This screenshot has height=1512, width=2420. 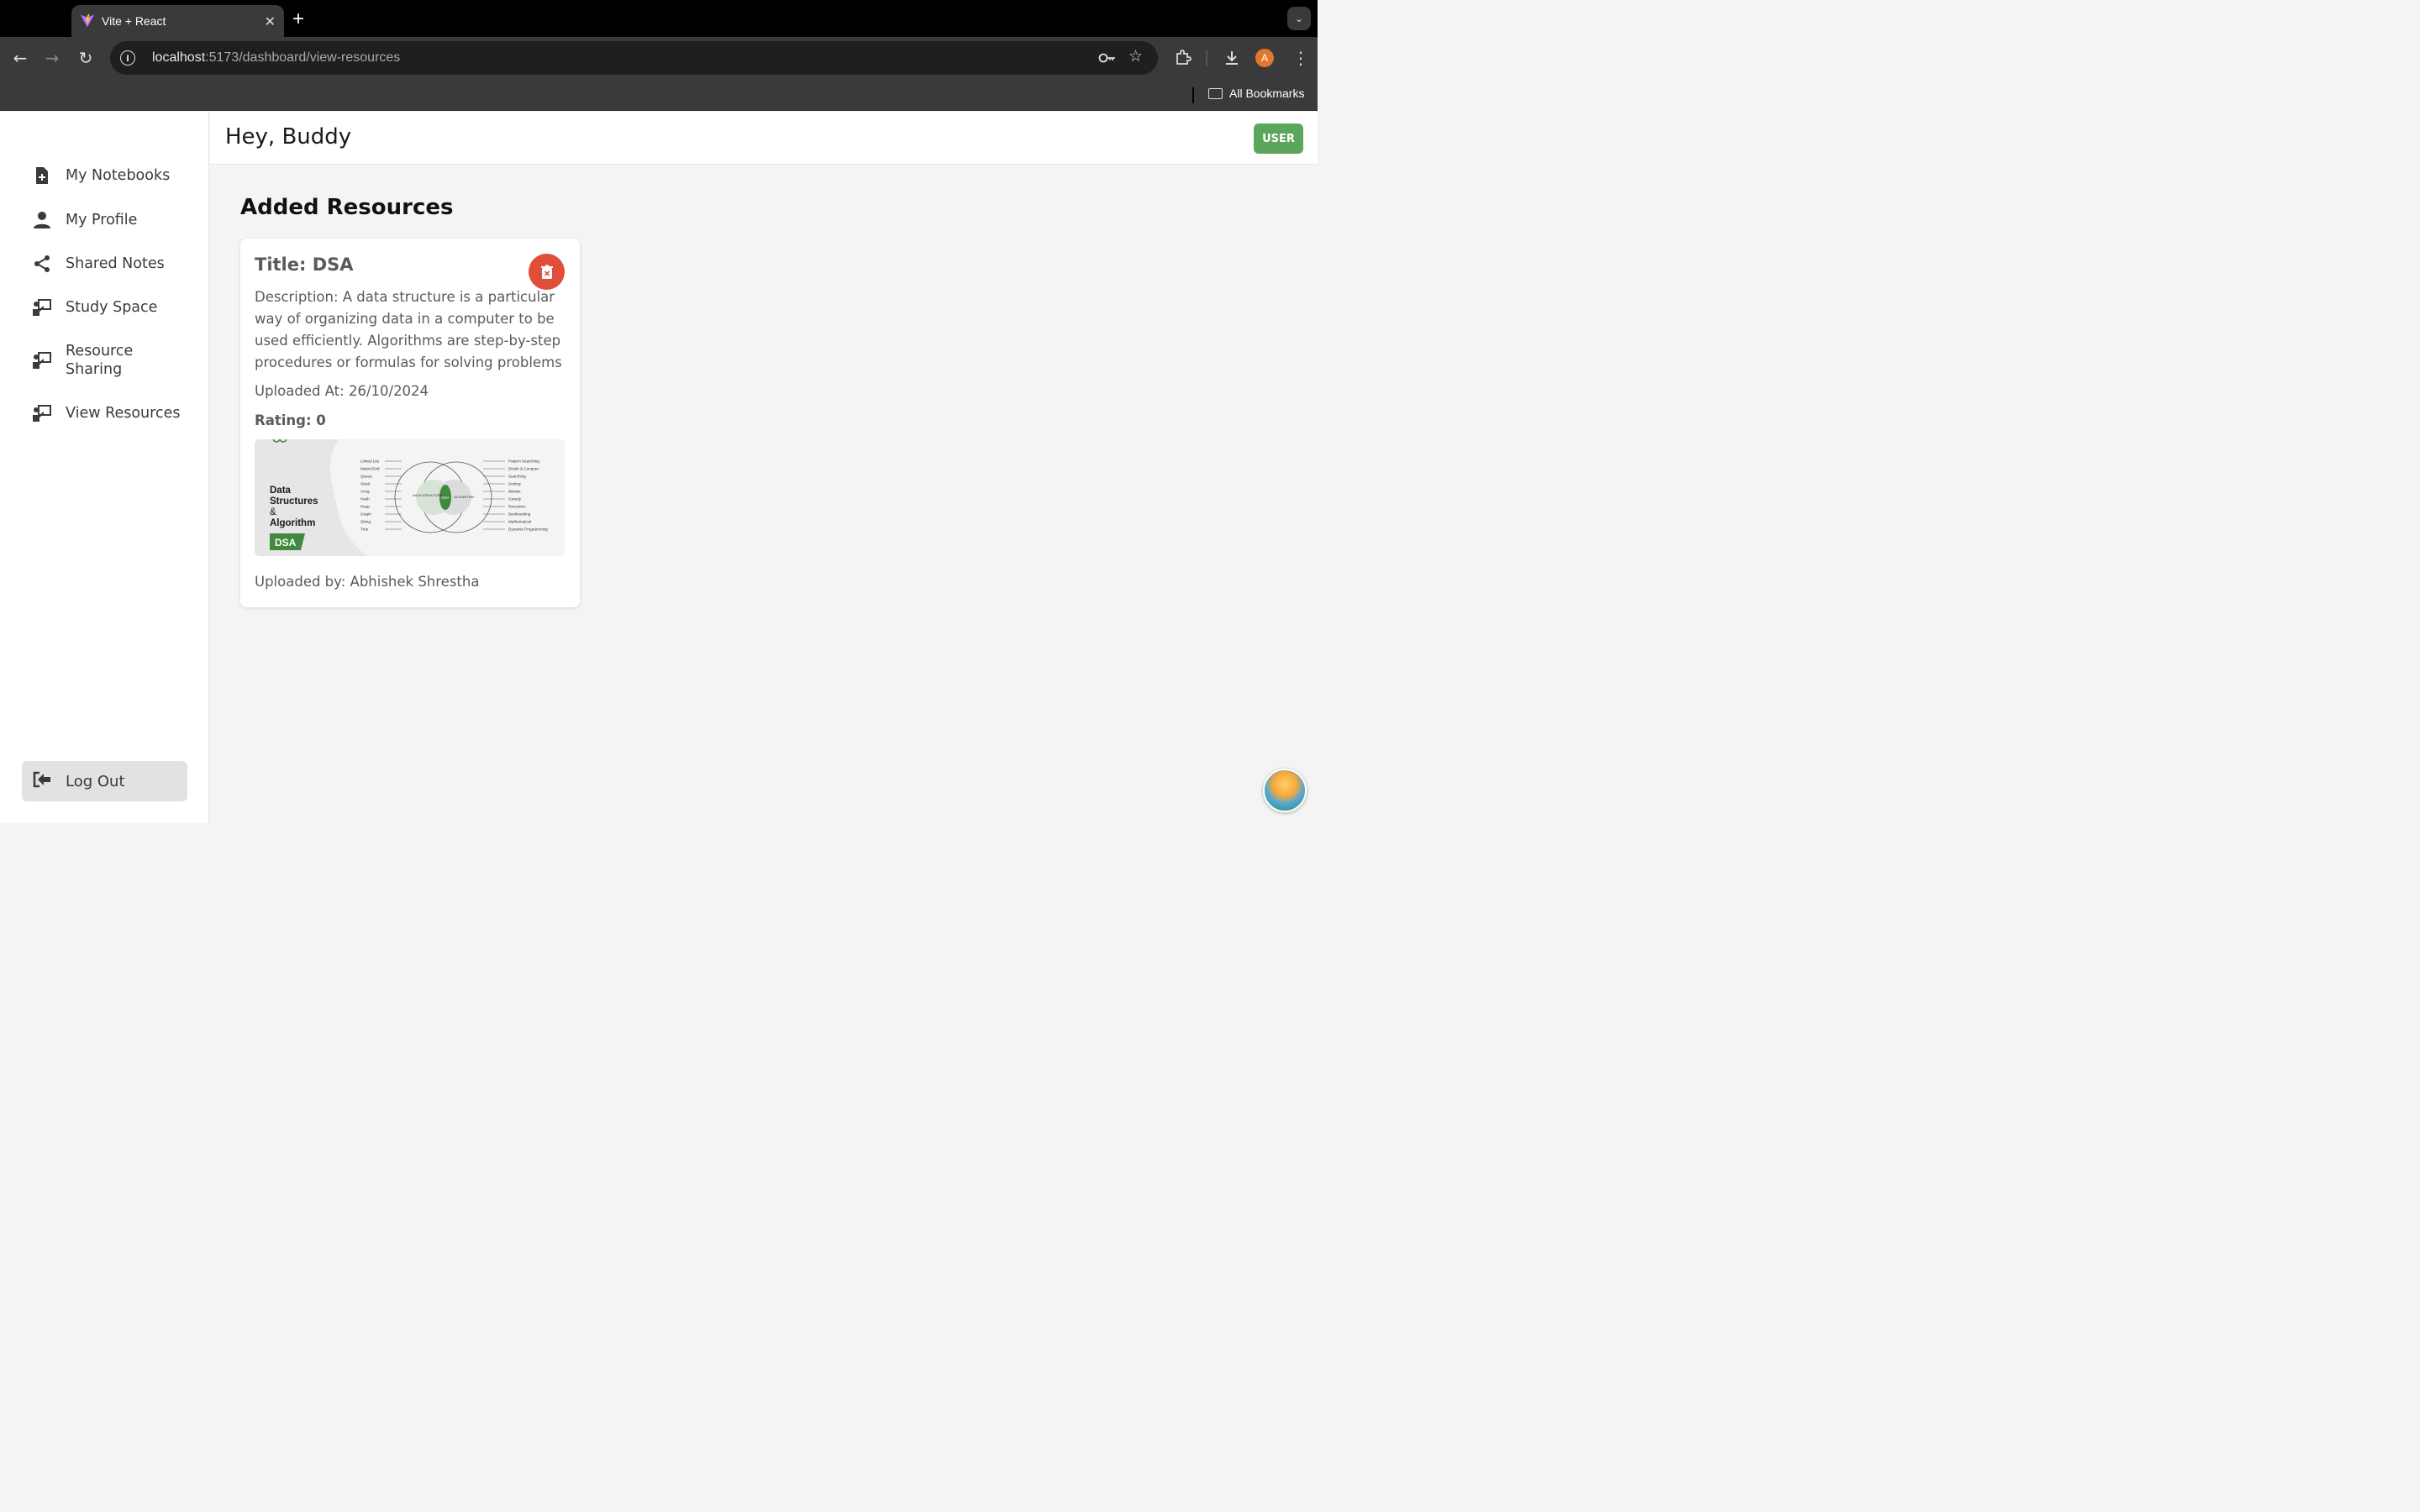 I want to click on sidebar-item-label: Shared Notes, so click(x=116, y=263).